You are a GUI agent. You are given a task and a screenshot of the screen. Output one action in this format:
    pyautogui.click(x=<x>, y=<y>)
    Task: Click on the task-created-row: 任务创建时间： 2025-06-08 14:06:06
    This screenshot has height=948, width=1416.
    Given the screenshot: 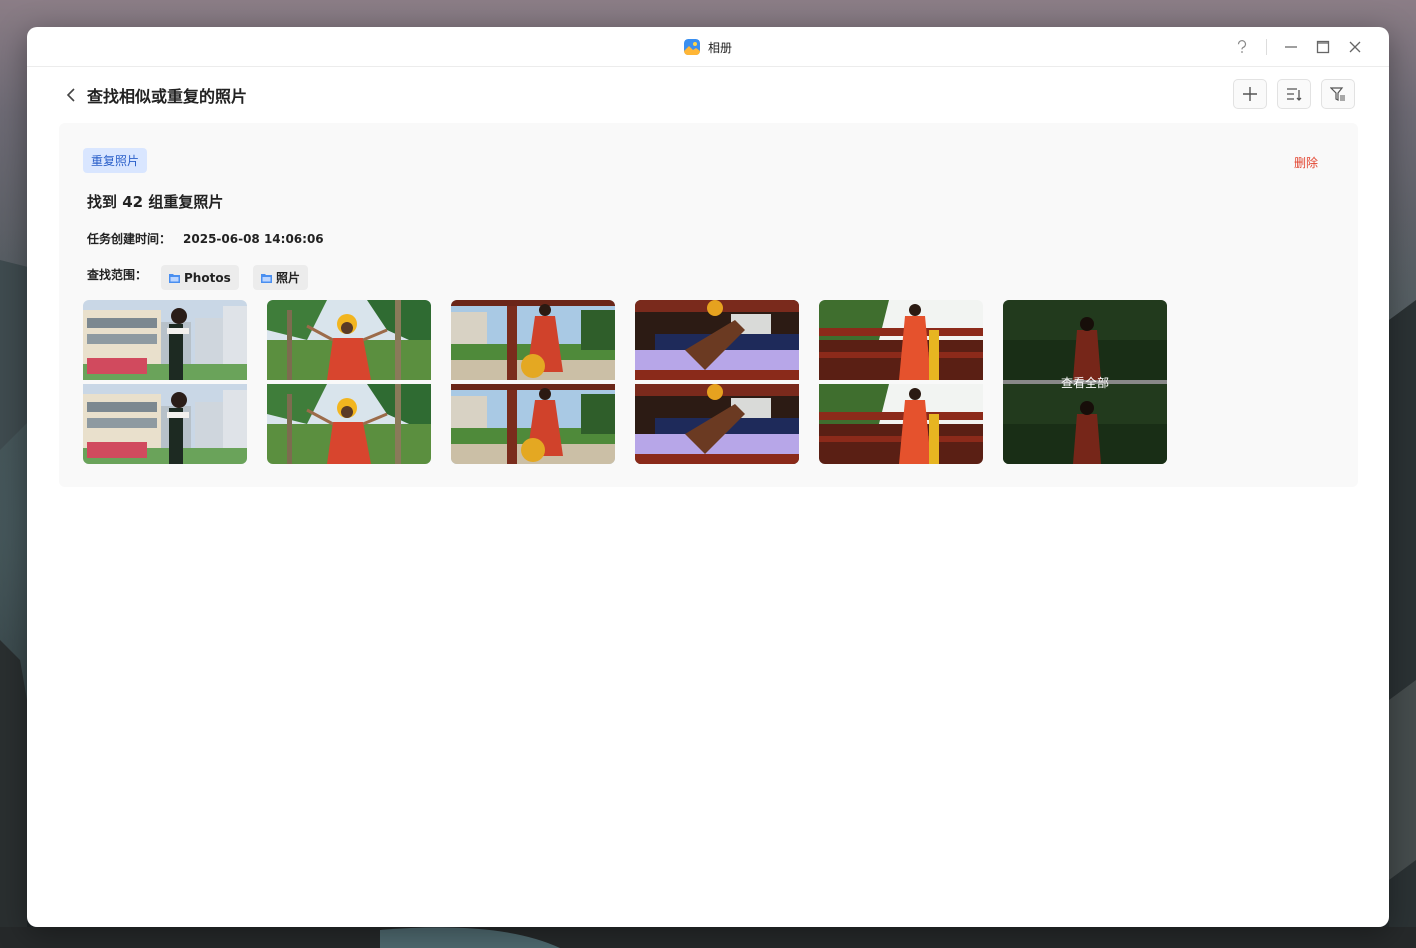 What is the action you would take?
    pyautogui.click(x=205, y=238)
    